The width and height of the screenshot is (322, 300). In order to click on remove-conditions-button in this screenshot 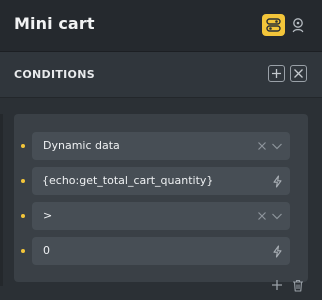, I will do `click(298, 73)`.